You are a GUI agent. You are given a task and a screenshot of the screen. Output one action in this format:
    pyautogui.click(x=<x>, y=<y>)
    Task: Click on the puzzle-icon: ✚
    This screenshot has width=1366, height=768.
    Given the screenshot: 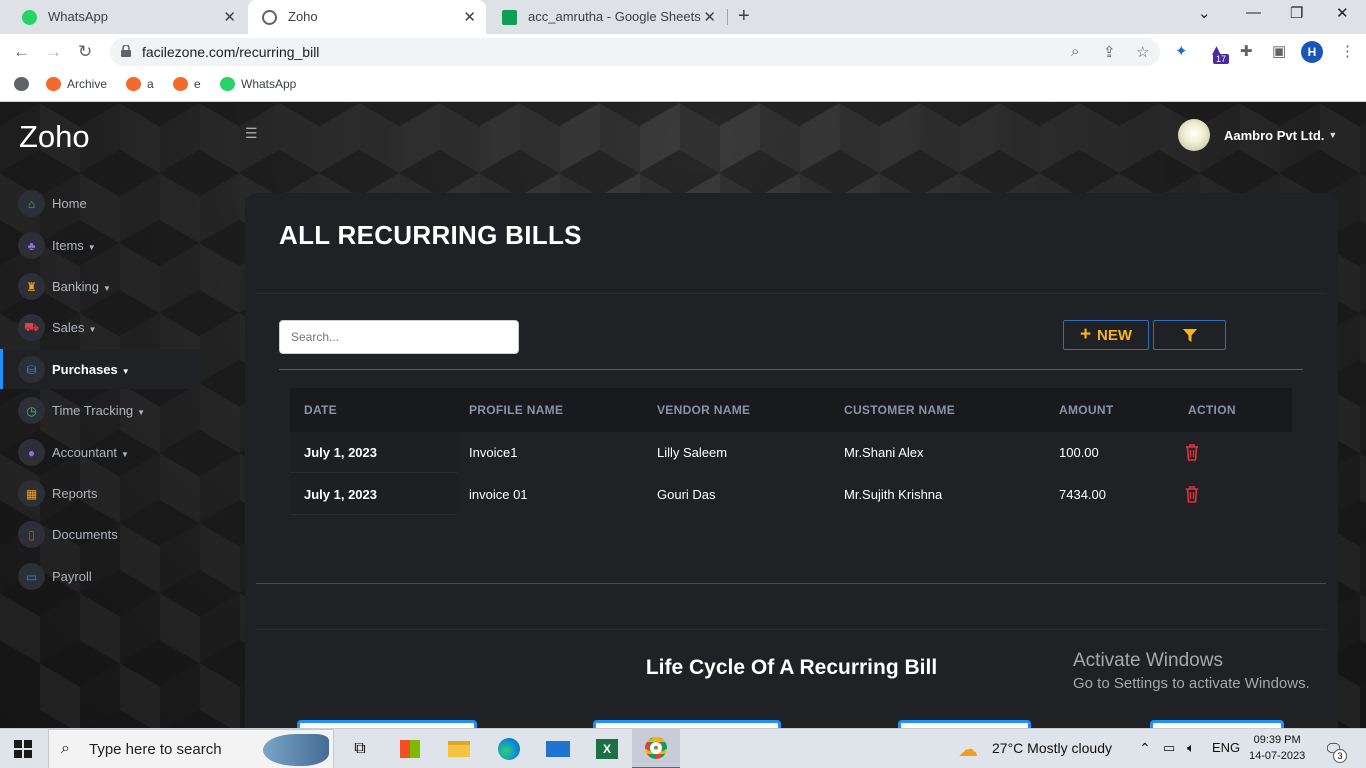 What is the action you would take?
    pyautogui.click(x=1246, y=51)
    